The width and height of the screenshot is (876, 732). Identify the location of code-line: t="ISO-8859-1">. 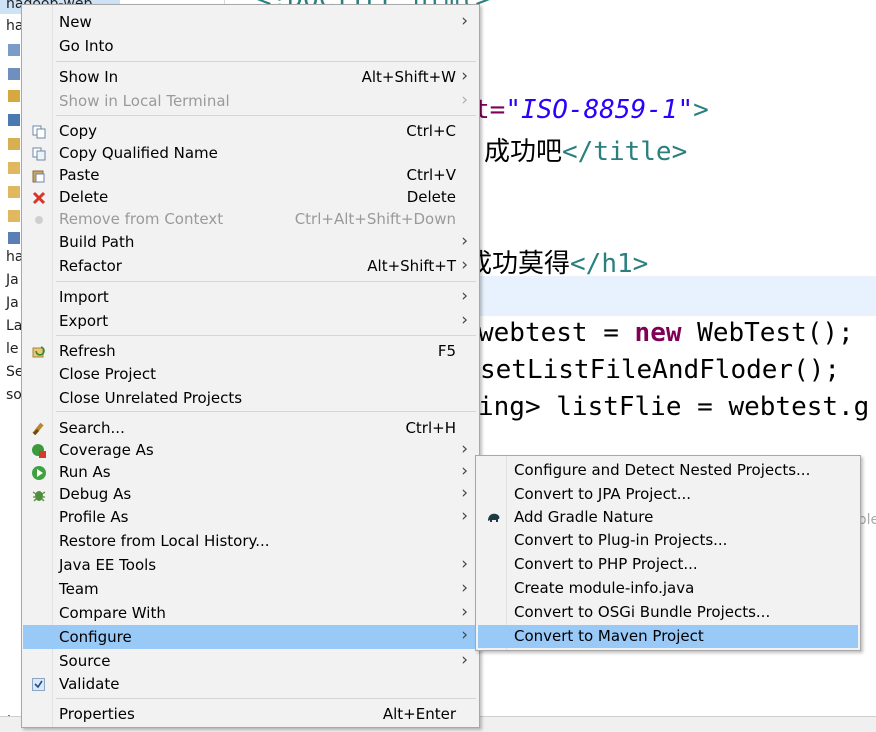
(591, 110).